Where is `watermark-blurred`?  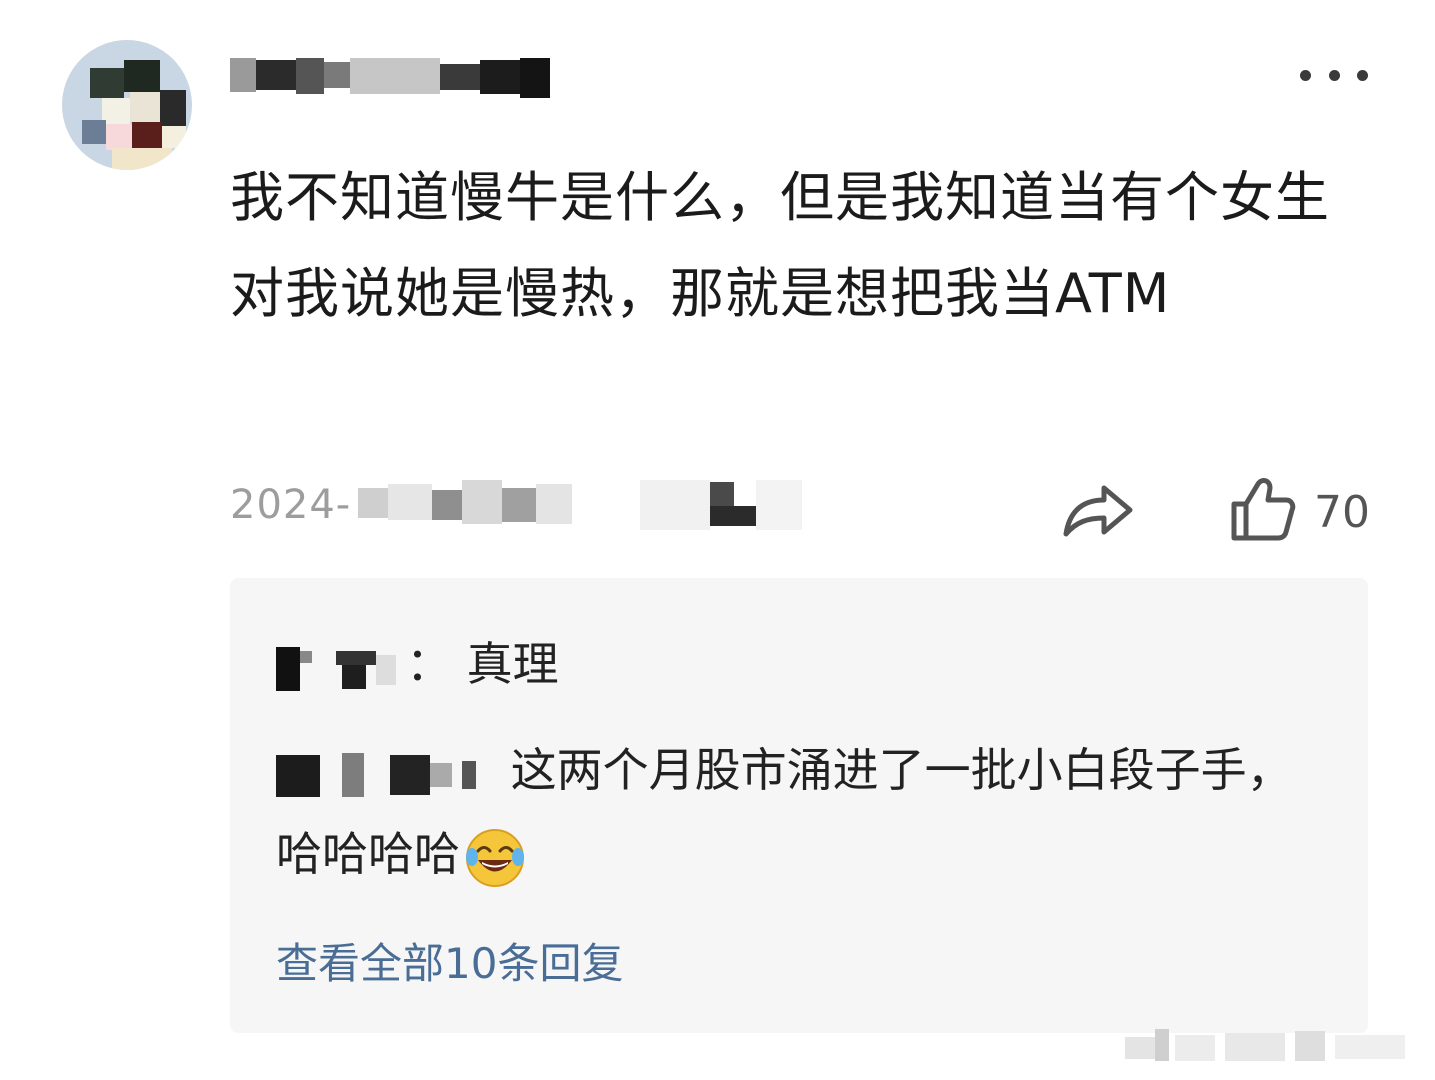
watermark-blurred is located at coordinates (1265, 1045).